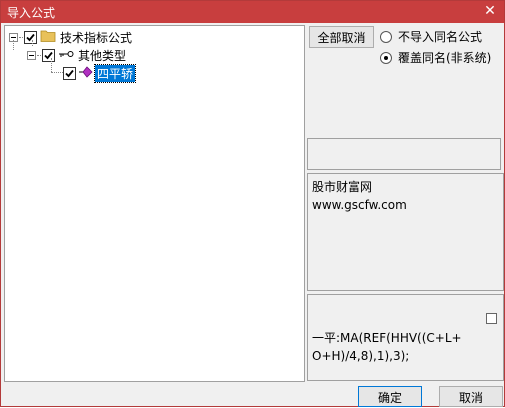 The height and width of the screenshot is (408, 505). I want to click on description-panel: 股市财富网 www.gscfw.com, so click(405, 232).